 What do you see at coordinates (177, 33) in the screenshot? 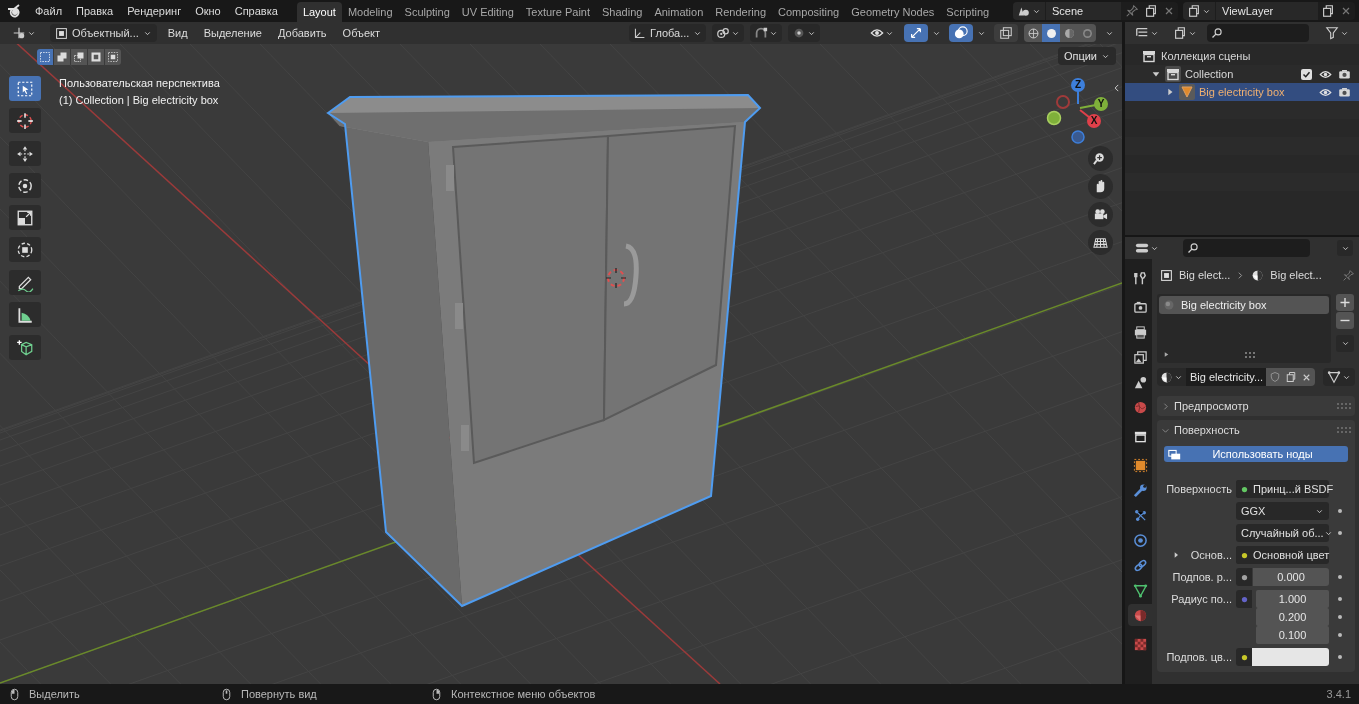
I see `menu-item: Вид` at bounding box center [177, 33].